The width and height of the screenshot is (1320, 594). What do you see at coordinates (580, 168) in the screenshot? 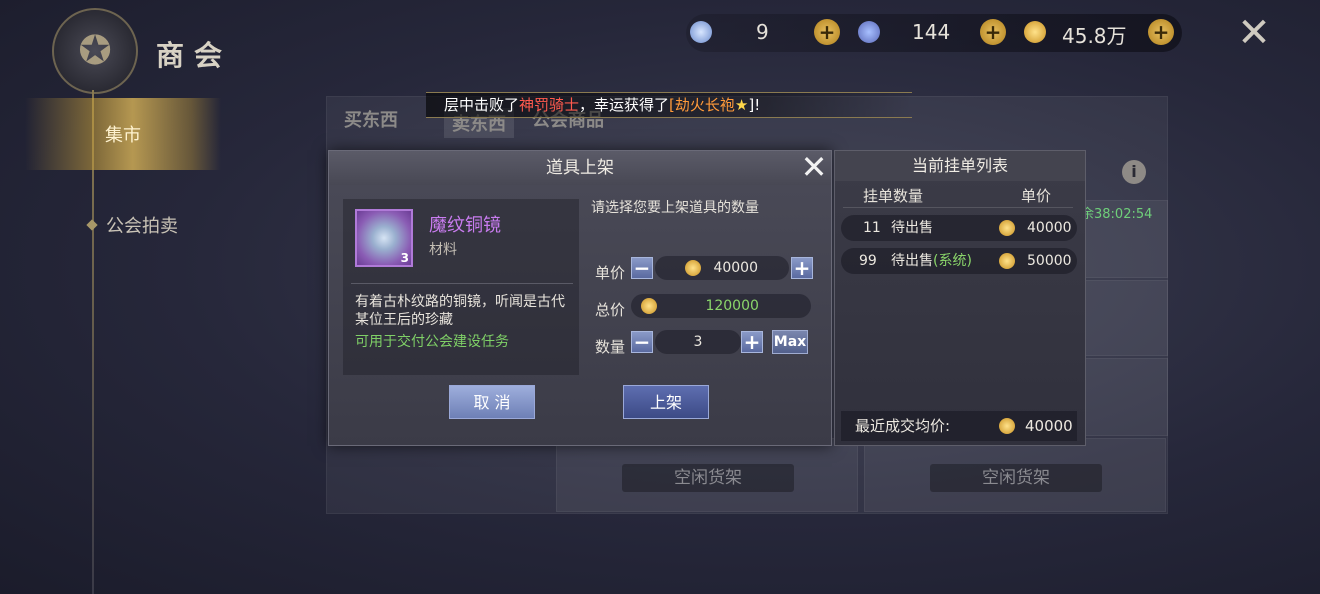
I see `dialog-title: 道具上架` at bounding box center [580, 168].